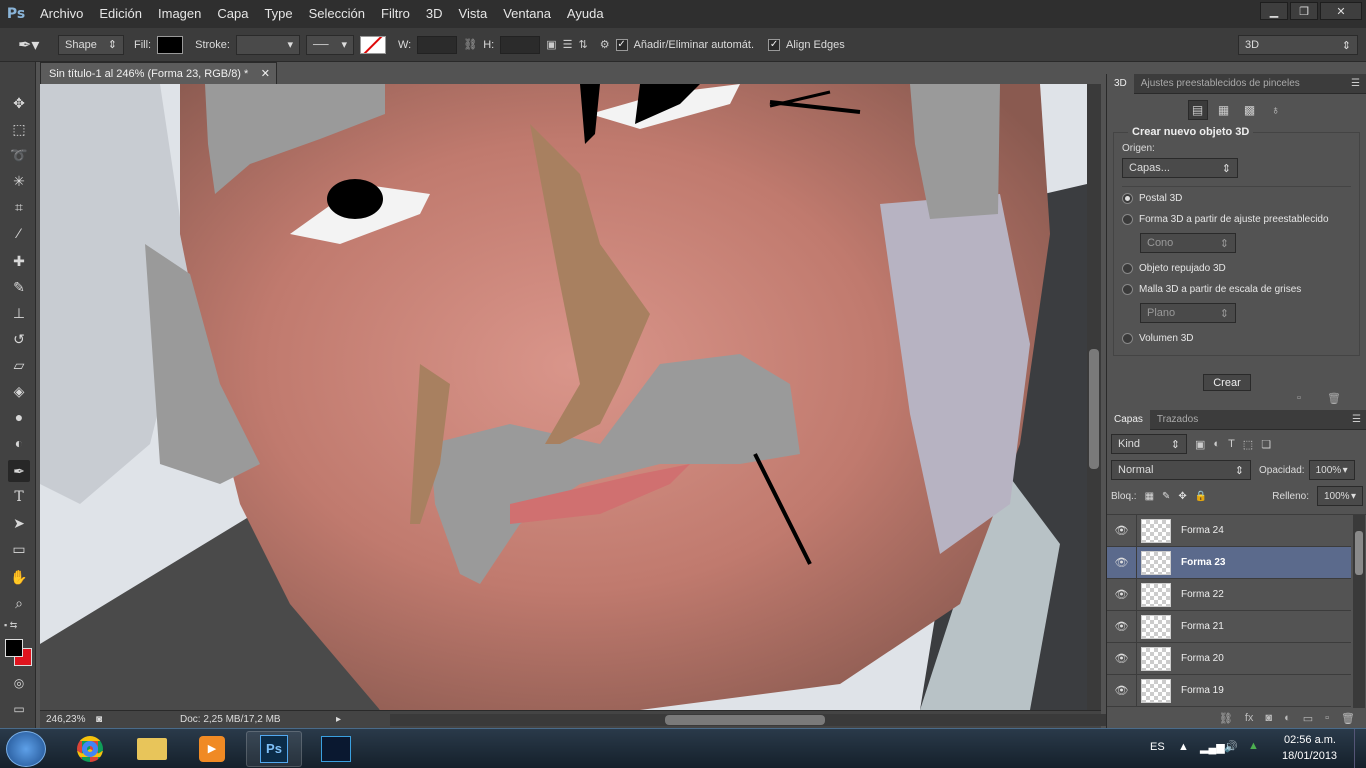 This screenshot has height=768, width=1366. What do you see at coordinates (1236, 268) in the screenshot?
I see `option-extrusion: Objeto repujado 3D` at bounding box center [1236, 268].